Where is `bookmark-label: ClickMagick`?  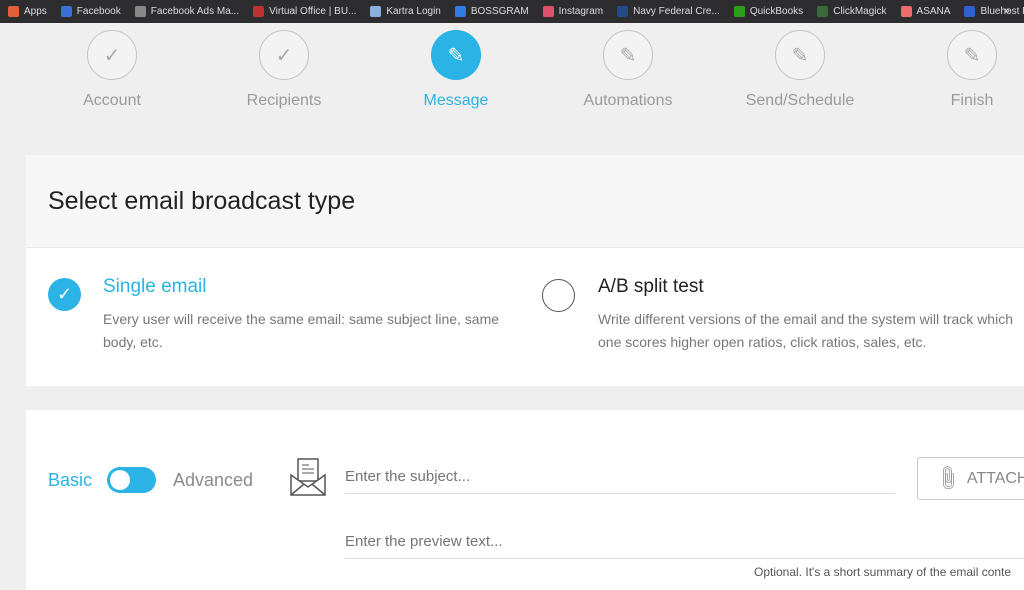
bookmark-label: ClickMagick is located at coordinates (860, 11).